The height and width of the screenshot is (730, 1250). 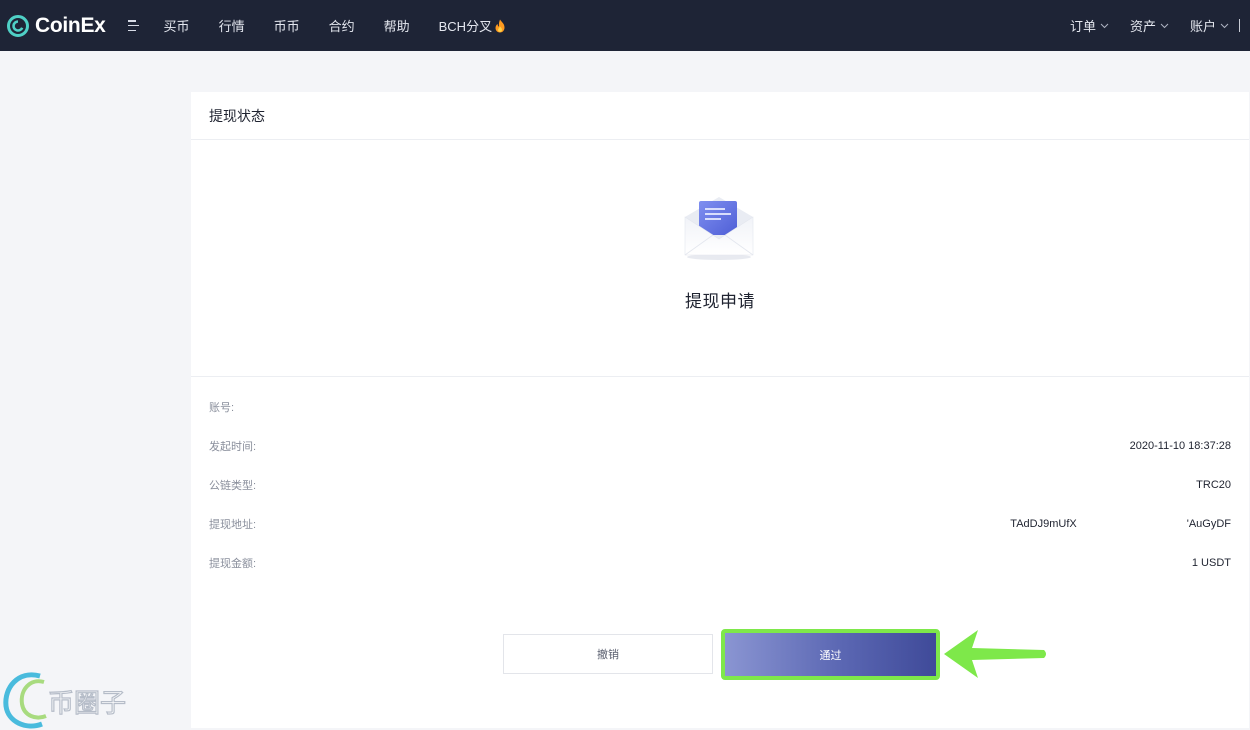 What do you see at coordinates (1180, 446) in the screenshot?
I see `time-value: 2020-11-10 18:37:28` at bounding box center [1180, 446].